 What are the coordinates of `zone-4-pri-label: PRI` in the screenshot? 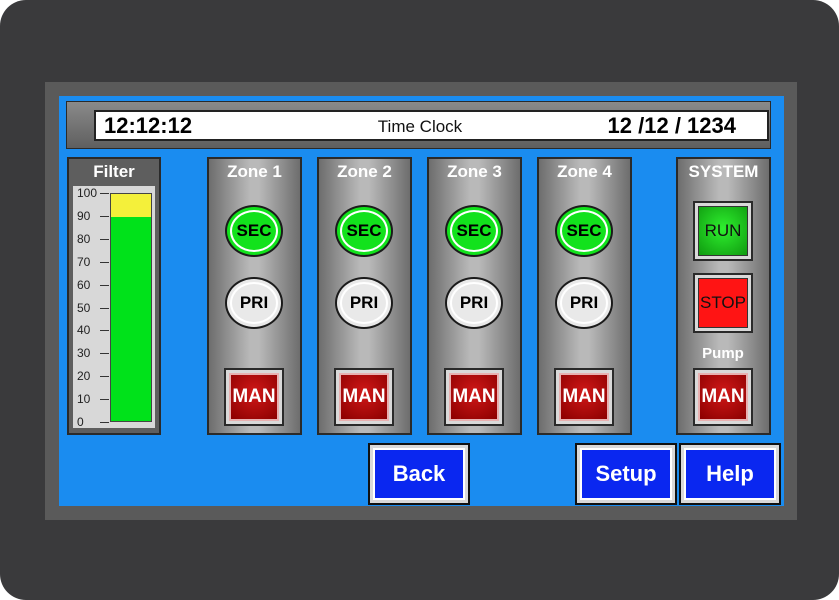 It's located at (584, 302).